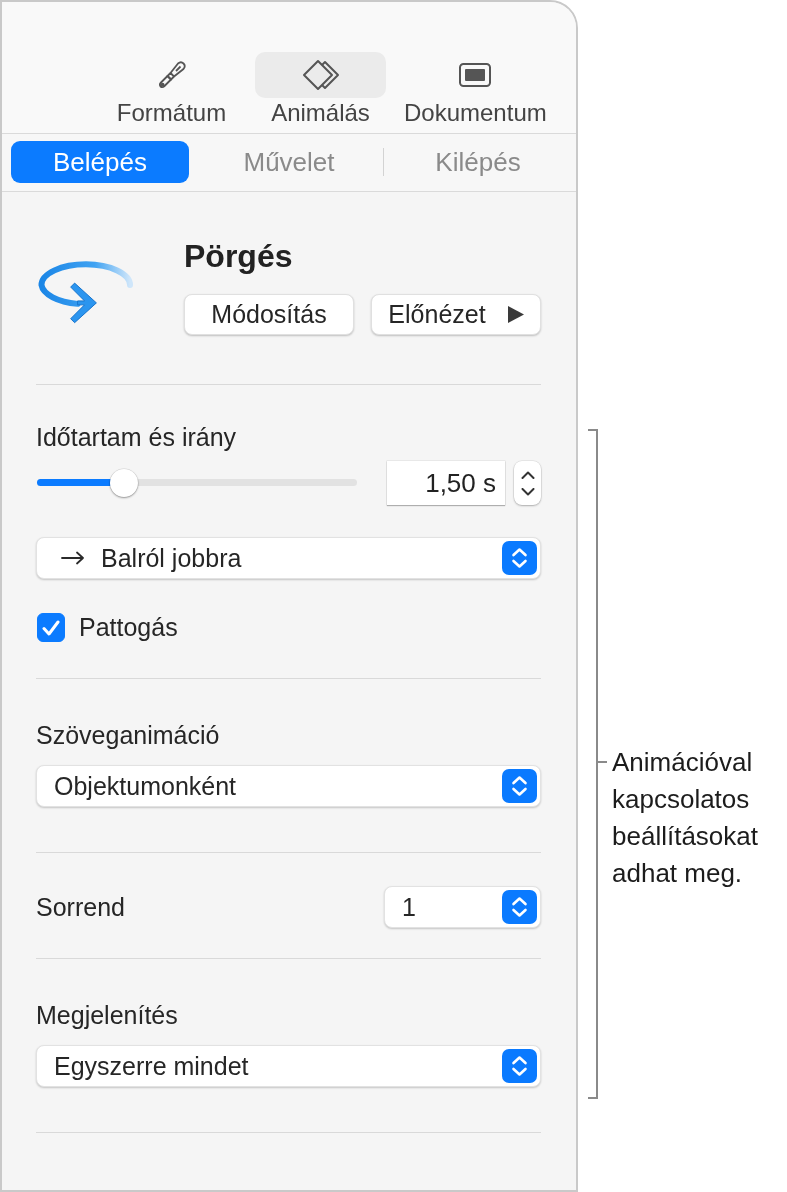 Image resolution: width=787 pixels, height=1192 pixels. Describe the element at coordinates (73, 558) in the screenshot. I see `right-arrow-icon` at that location.